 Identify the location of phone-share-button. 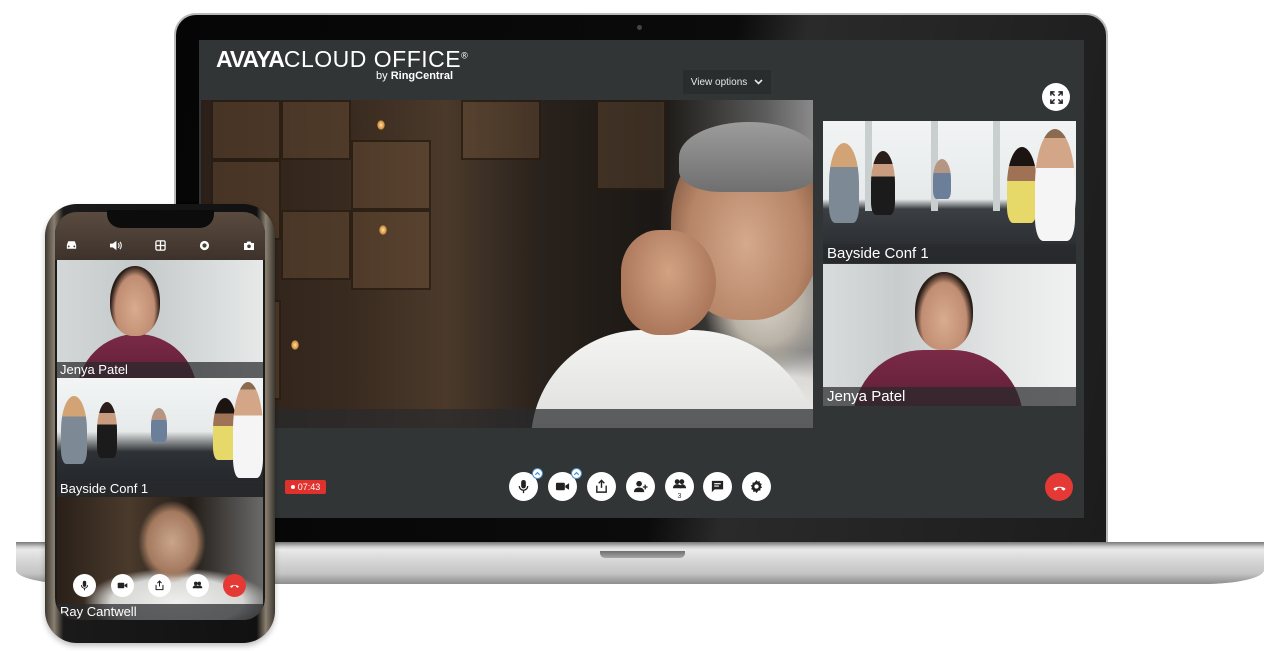
(159, 585).